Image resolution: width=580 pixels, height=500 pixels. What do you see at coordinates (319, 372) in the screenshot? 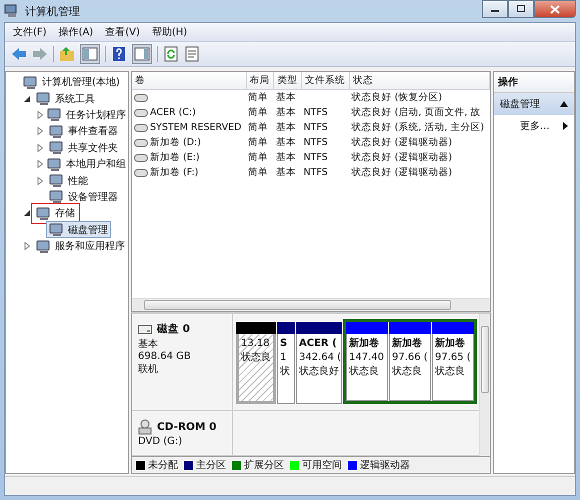
I see `partition-text: 状态良好` at bounding box center [319, 372].